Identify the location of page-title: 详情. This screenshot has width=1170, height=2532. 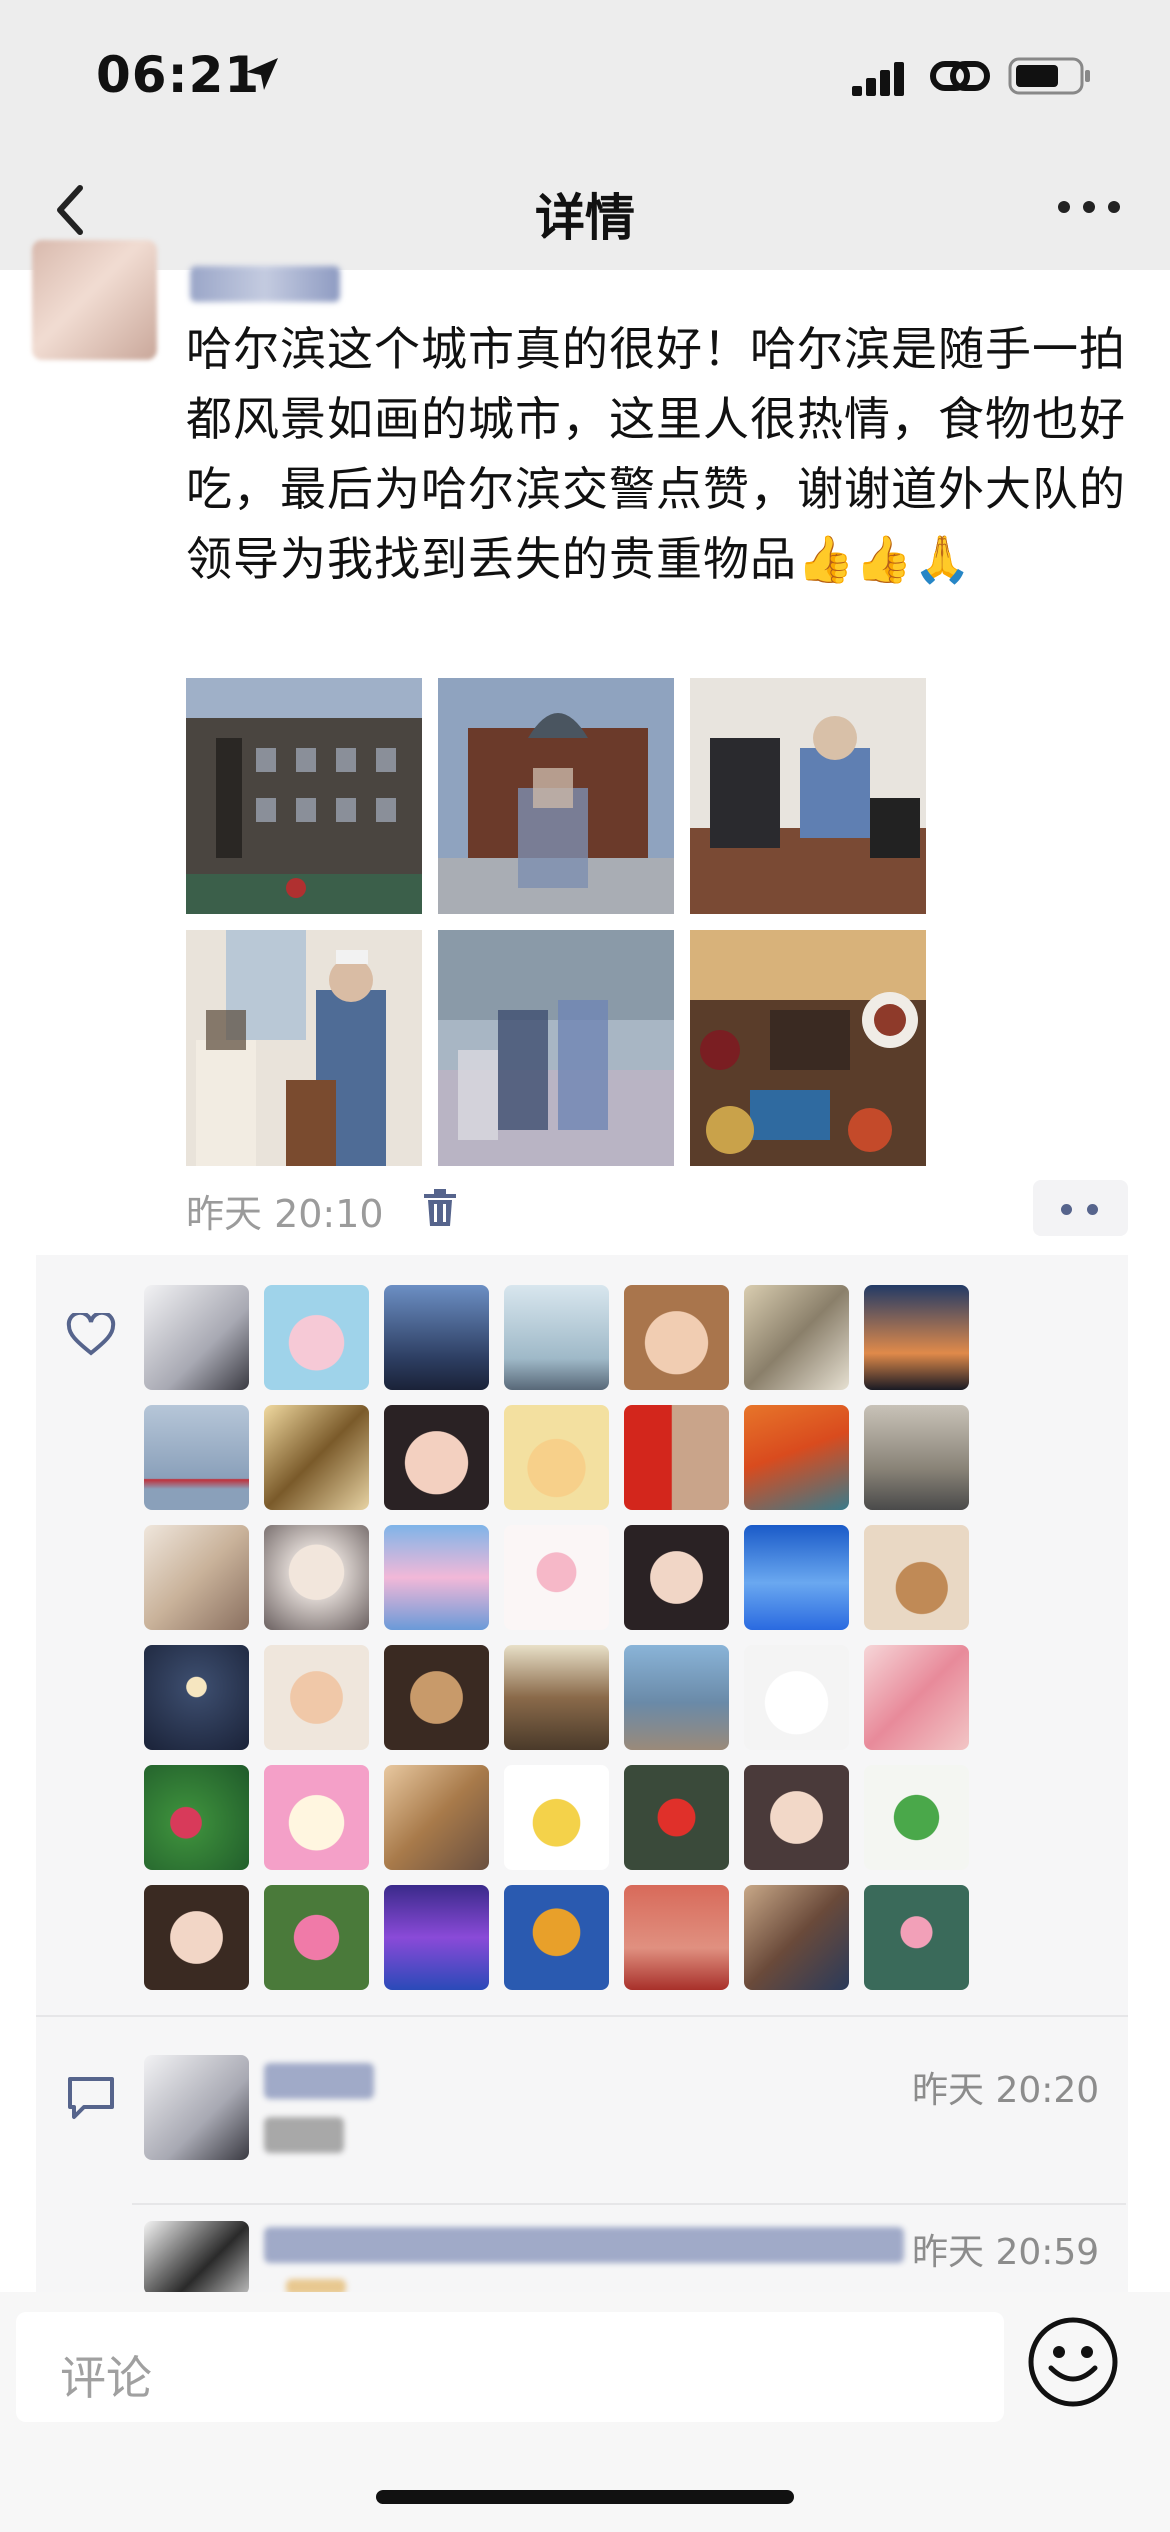
(585, 218).